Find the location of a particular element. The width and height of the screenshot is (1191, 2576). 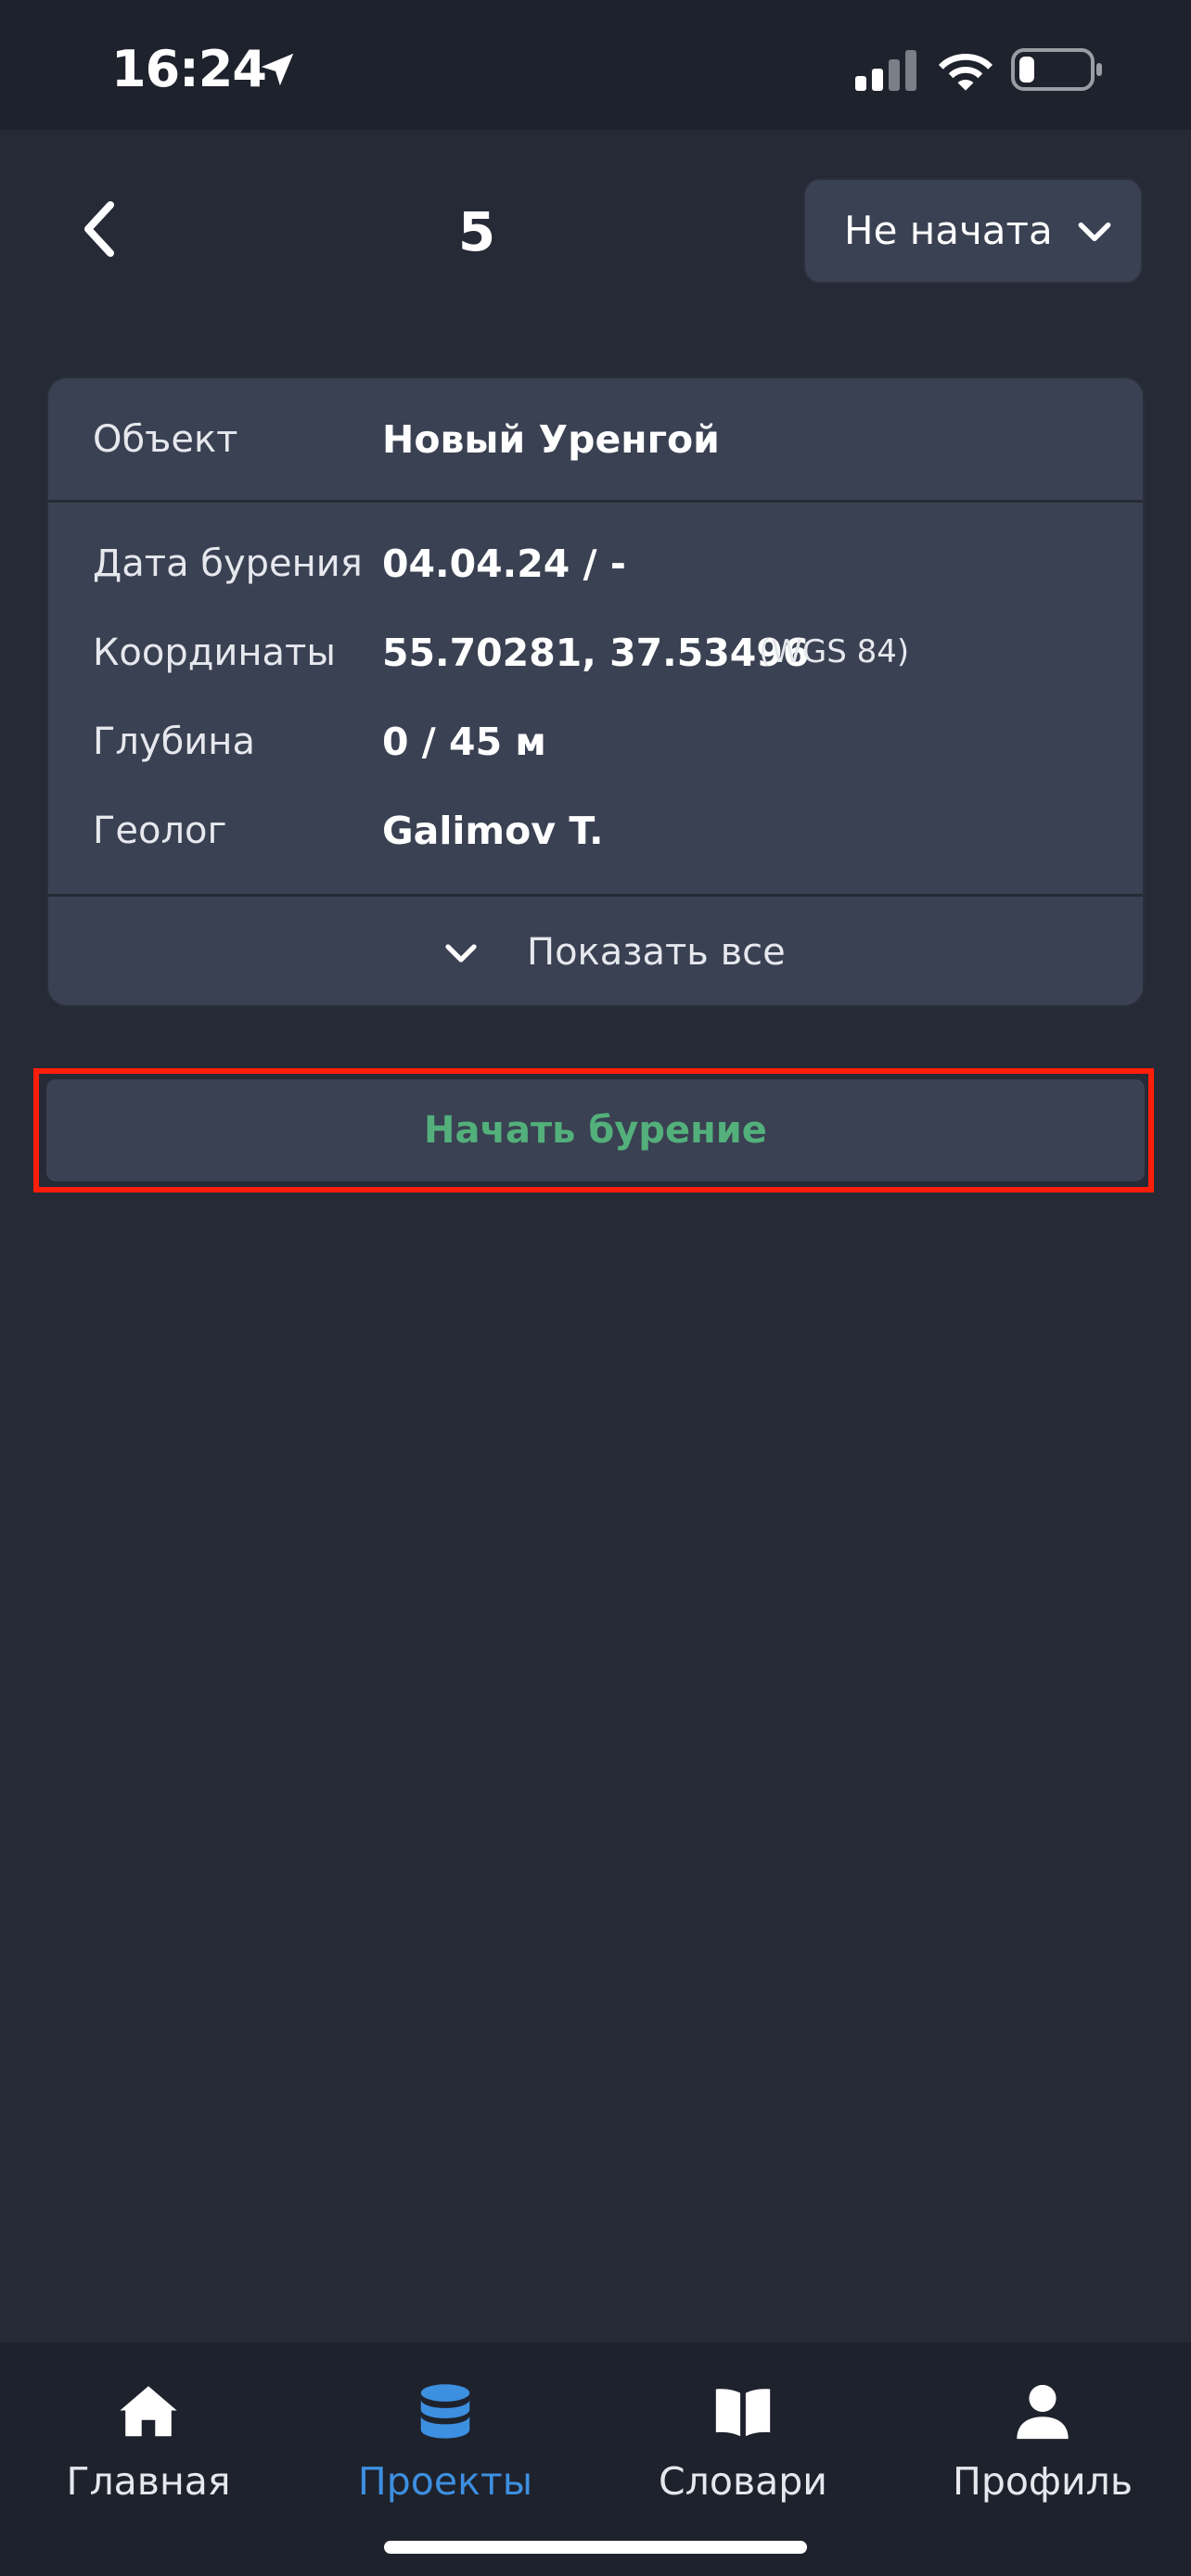

info-label: Координаты is located at coordinates (215, 652).